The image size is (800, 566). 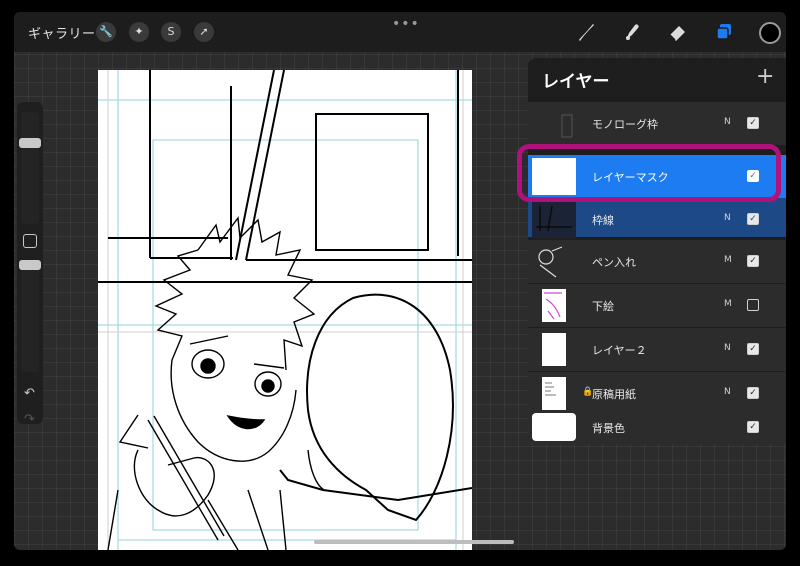 I want to click on layer-name: 下絵, so click(x=603, y=306).